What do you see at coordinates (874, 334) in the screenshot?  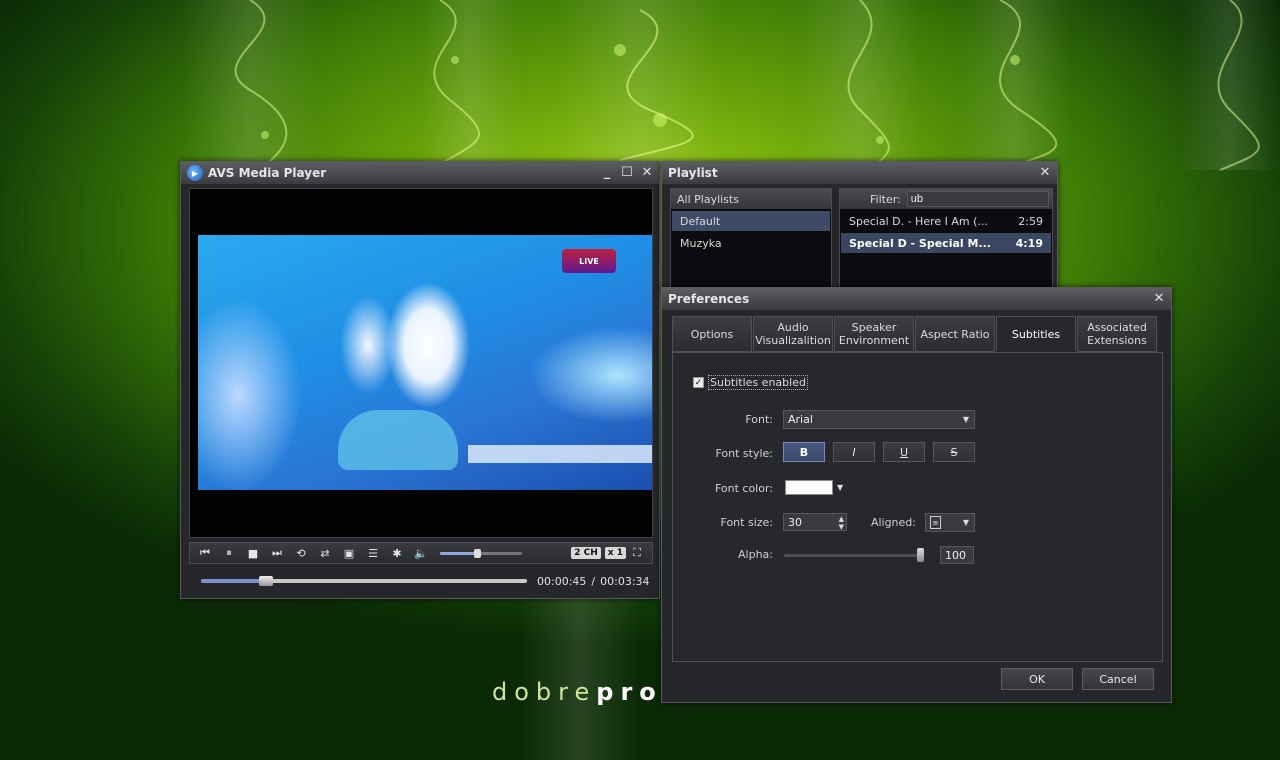 I see `tab-speaker-environment: Speaker Environment` at bounding box center [874, 334].